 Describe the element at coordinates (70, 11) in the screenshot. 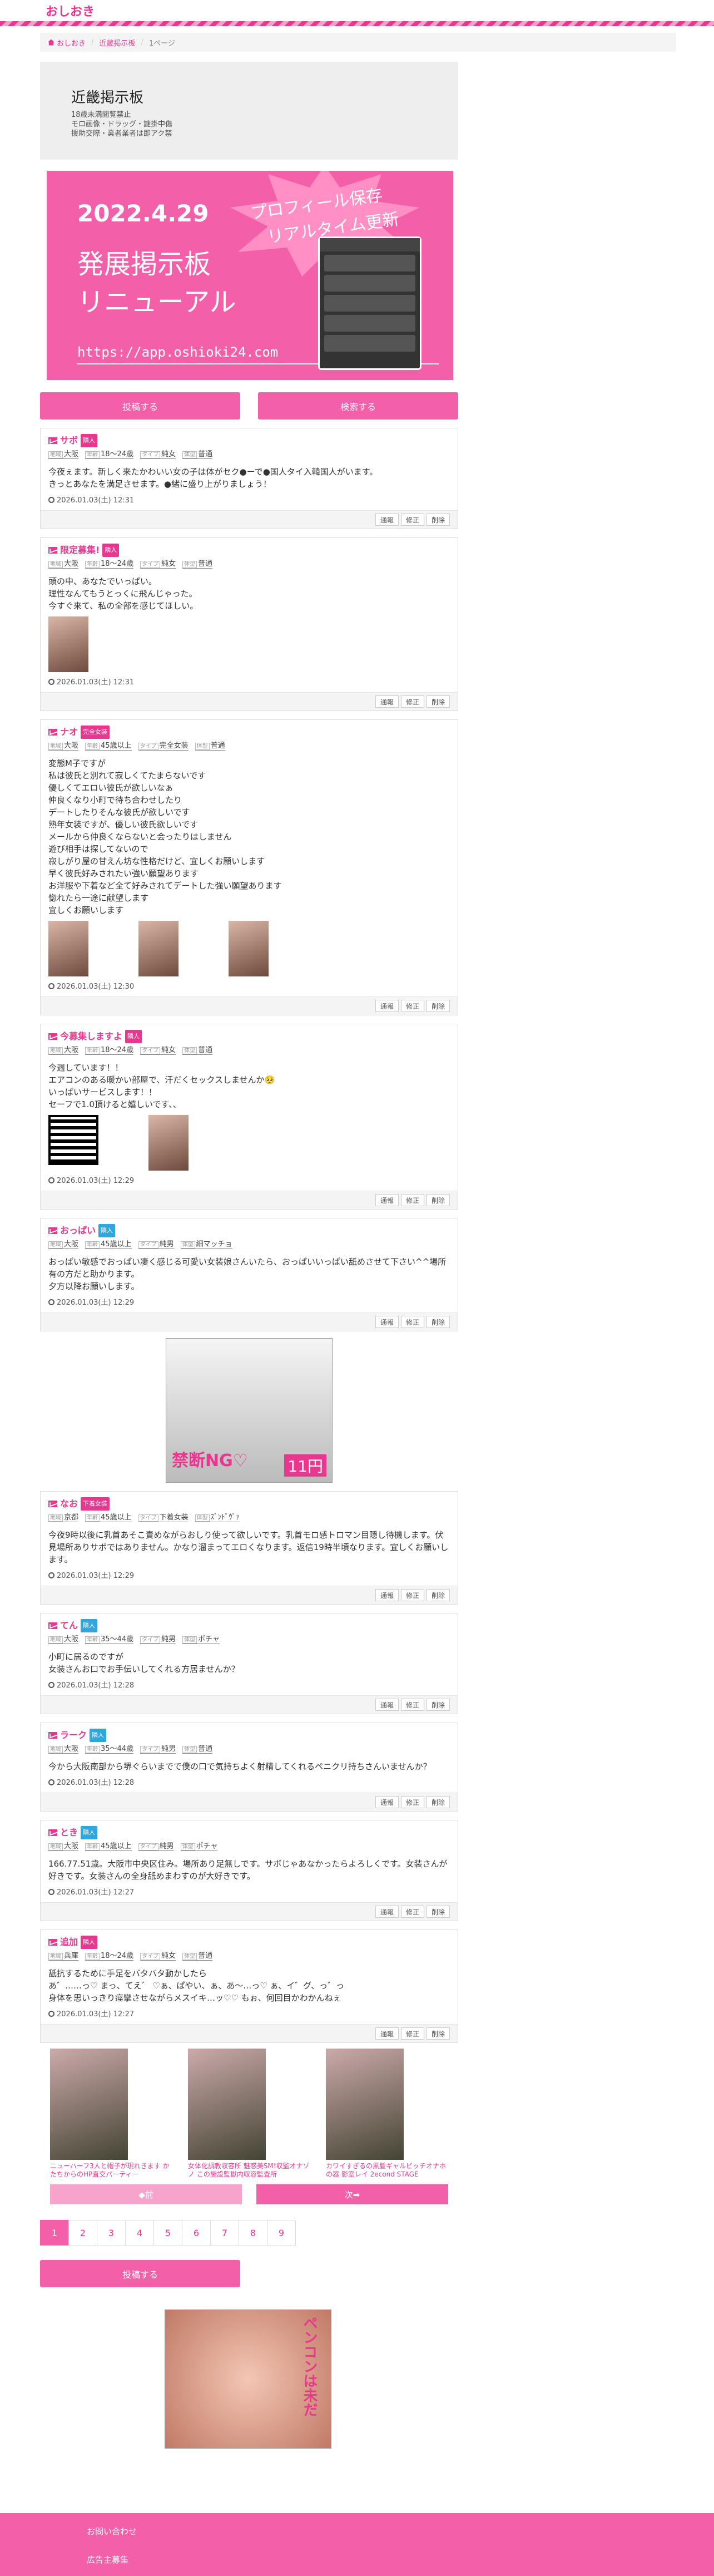

I see `site-logo: おしおき` at that location.